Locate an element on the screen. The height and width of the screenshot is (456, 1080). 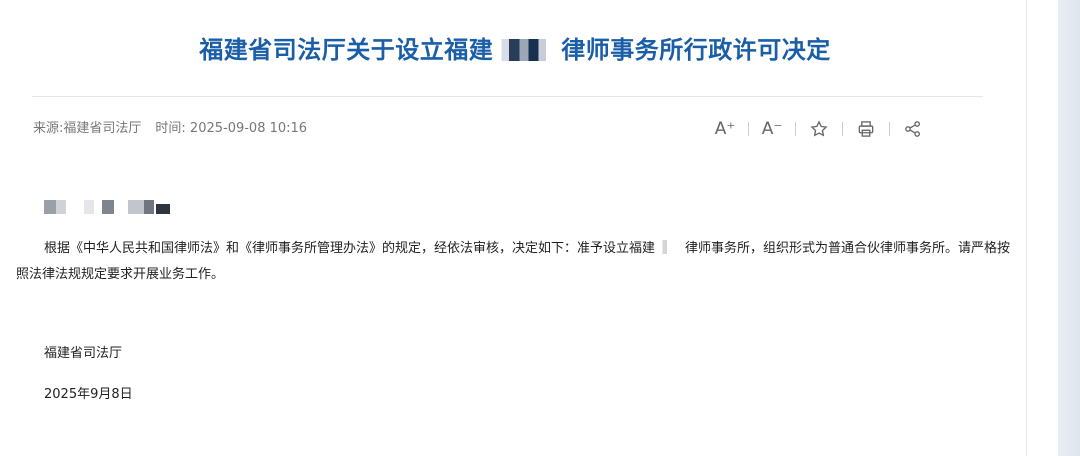
font-smaller-button: A⁻ is located at coordinates (772, 129).